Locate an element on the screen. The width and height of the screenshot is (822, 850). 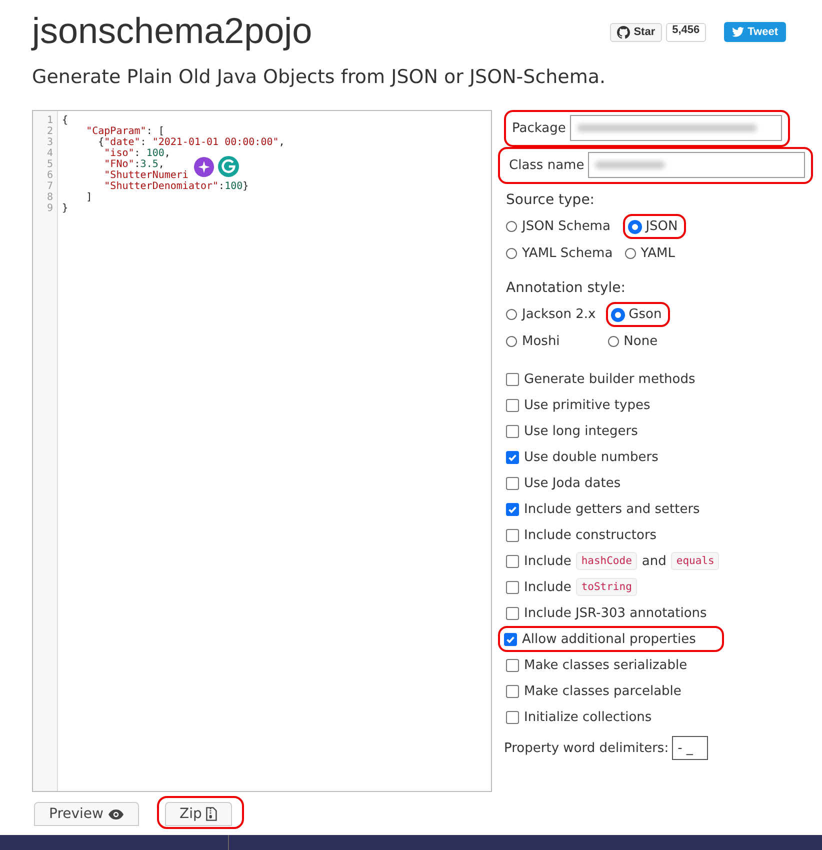
action-button: Preview is located at coordinates (86, 814).